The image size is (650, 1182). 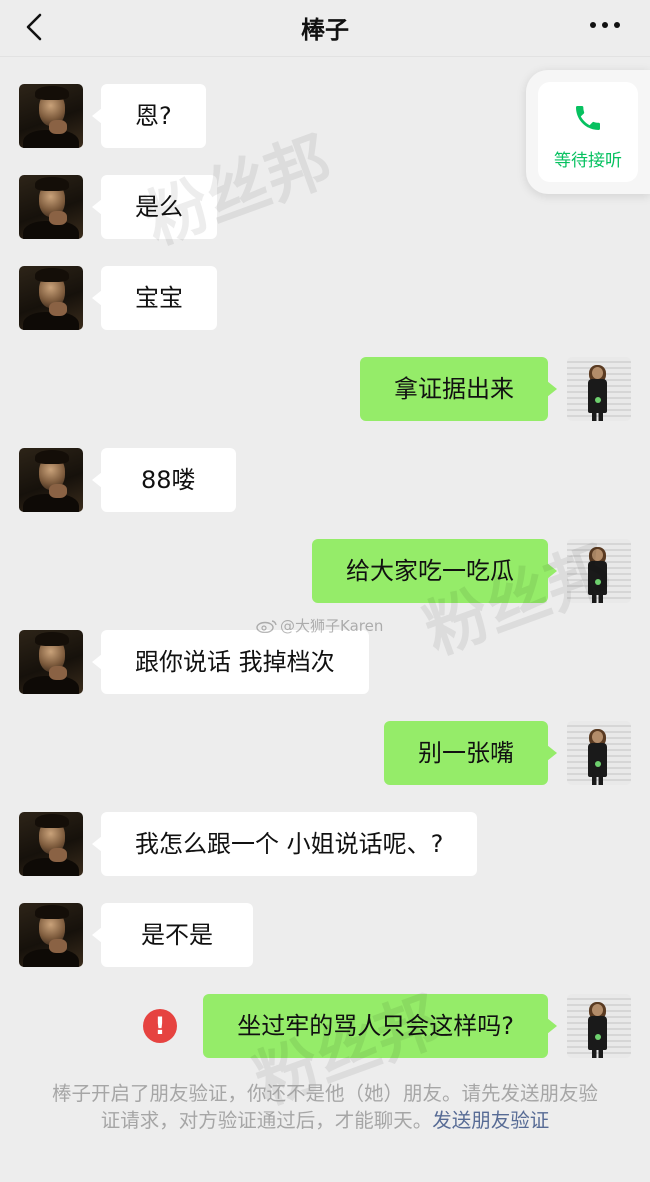 I want to click on floating-call-window: 等待接听, so click(x=588, y=132).